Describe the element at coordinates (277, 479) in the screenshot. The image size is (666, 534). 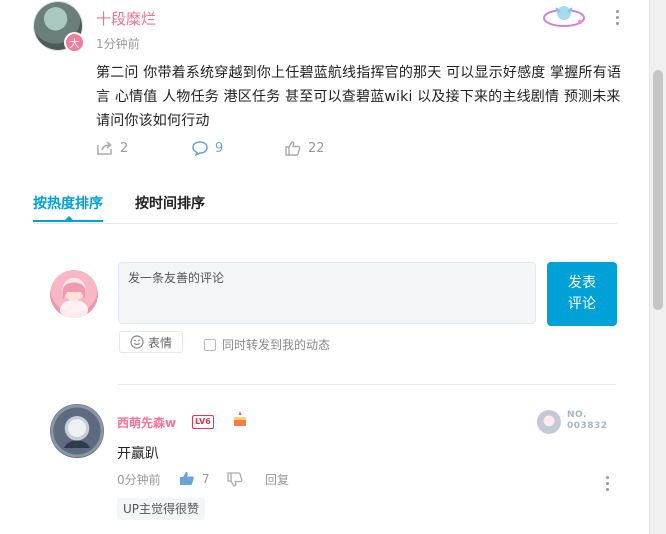
I see `reply-button: 回复` at that location.